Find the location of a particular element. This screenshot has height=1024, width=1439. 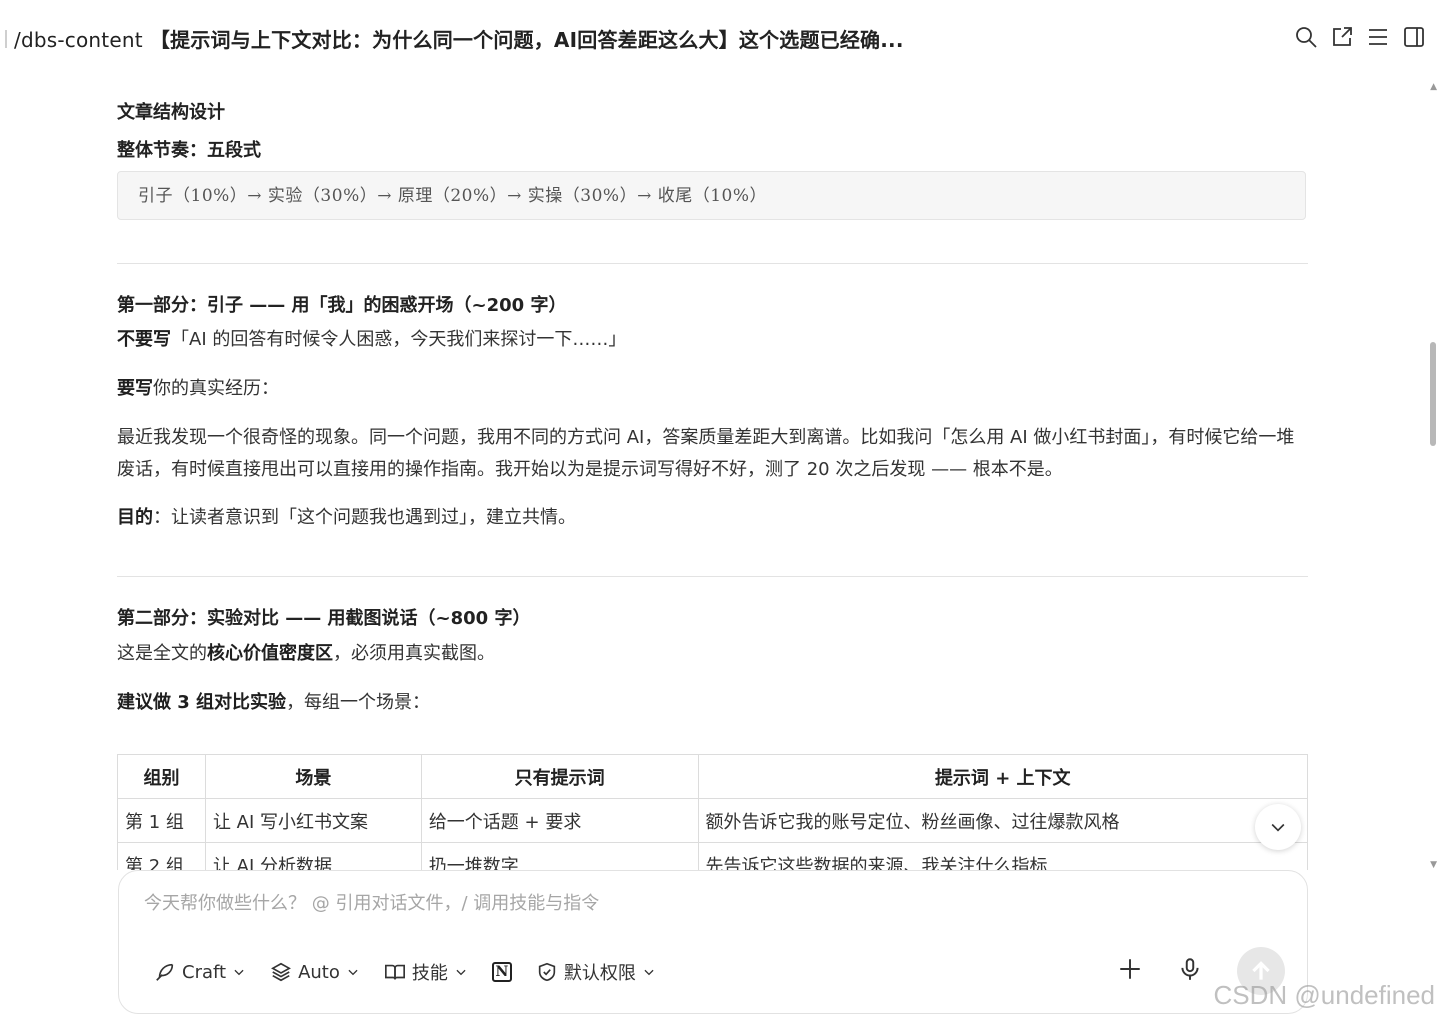

permission-dropdown: 默认权限 is located at coordinates (596, 972).